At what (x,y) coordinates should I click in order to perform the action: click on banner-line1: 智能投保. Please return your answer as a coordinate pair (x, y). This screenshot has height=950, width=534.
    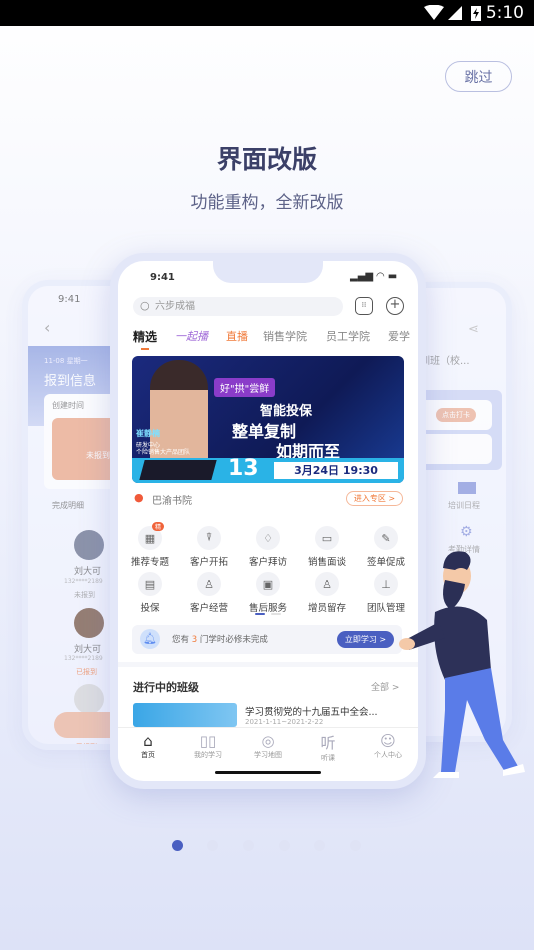
    Looking at the image, I should click on (286, 411).